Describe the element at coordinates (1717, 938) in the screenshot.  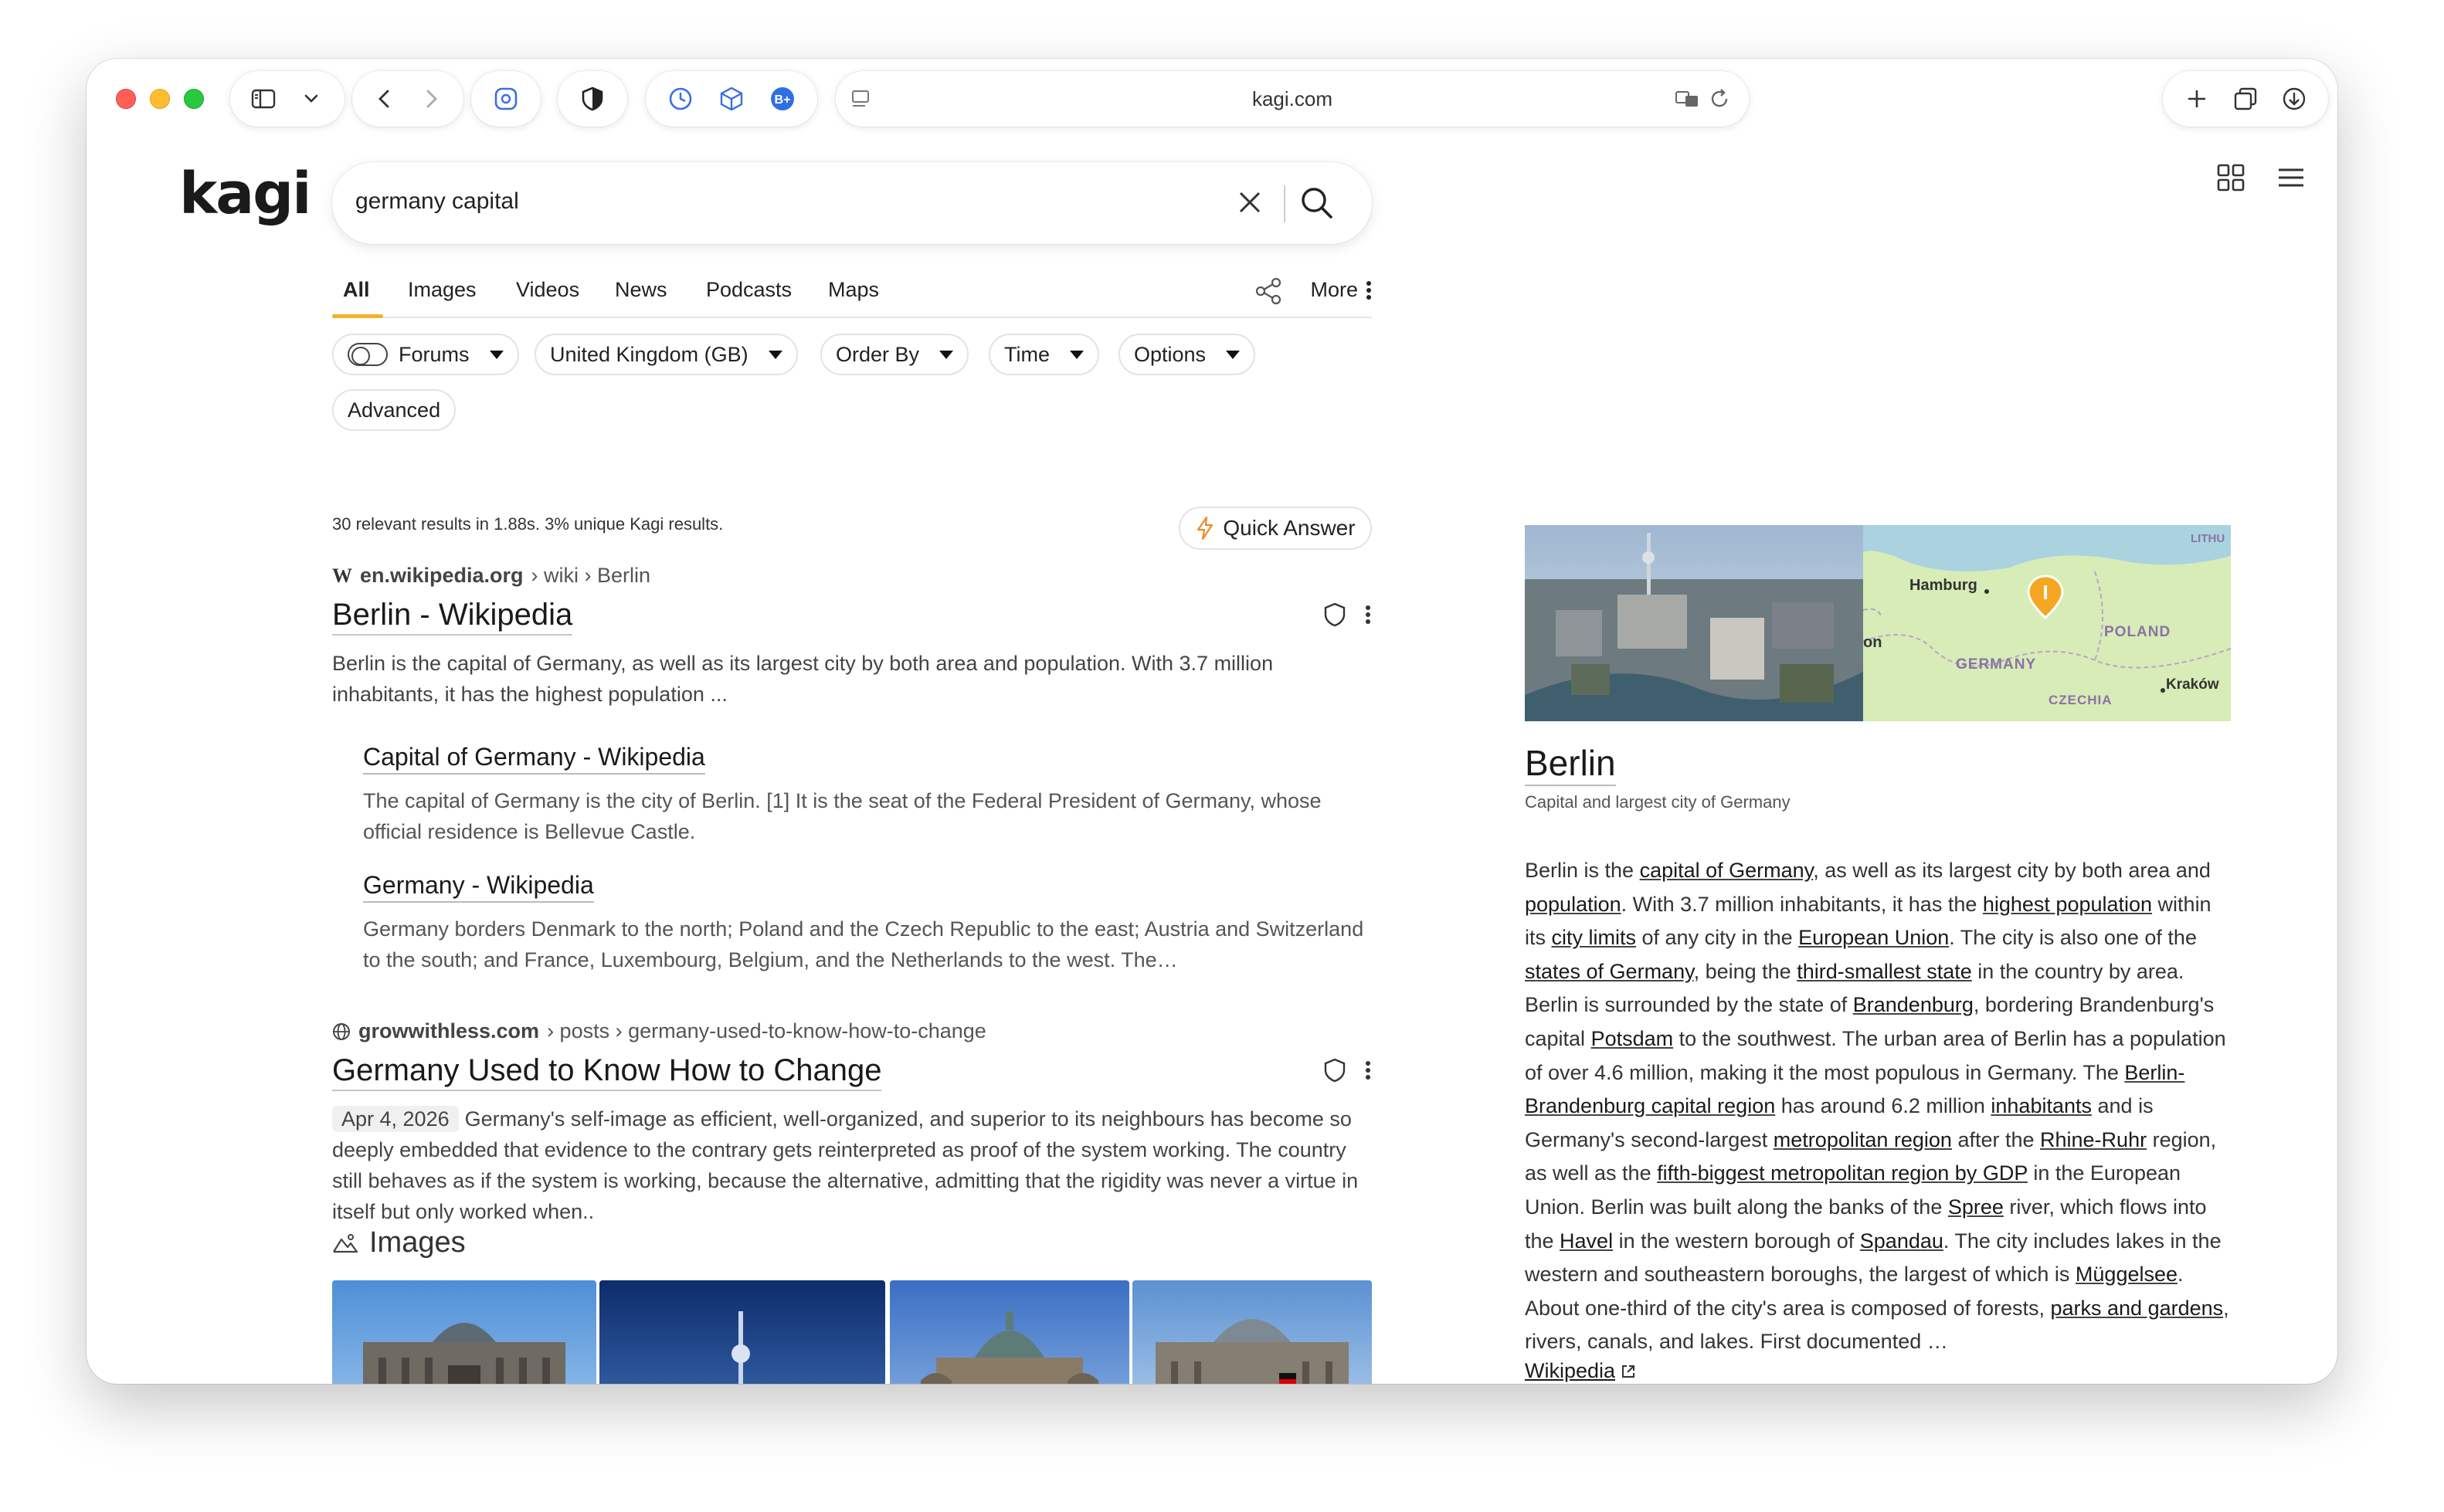
I see `description-text: of any city in the` at that location.